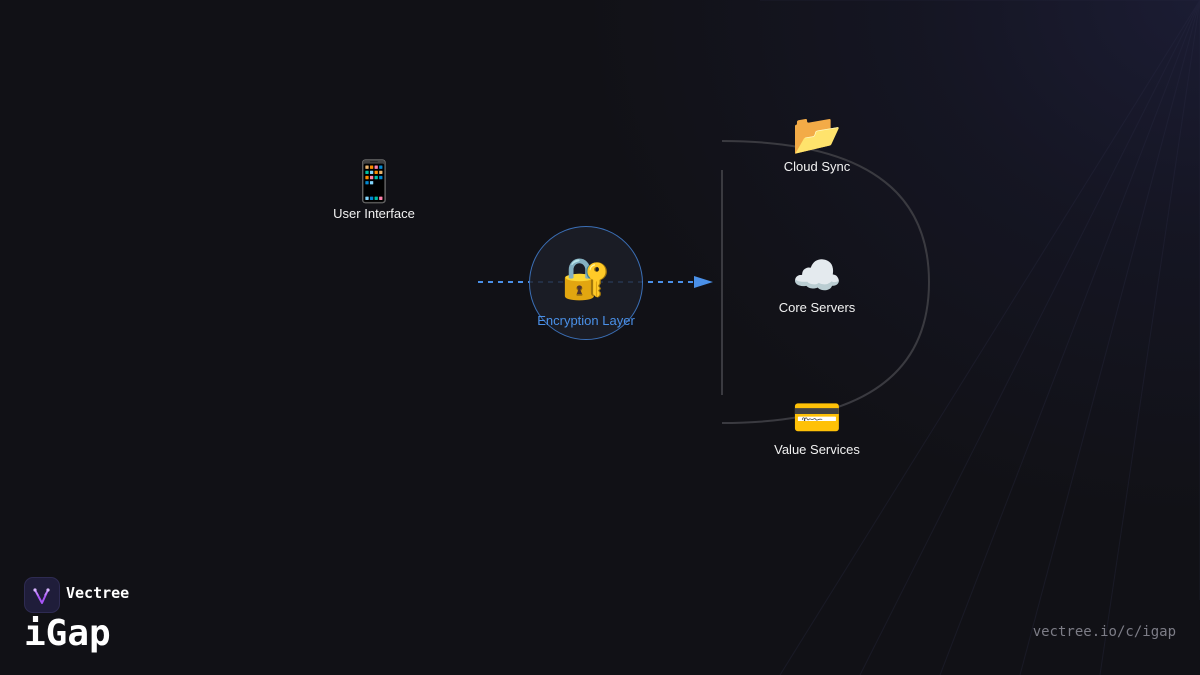  Describe the element at coordinates (1104, 632) in the screenshot. I see `brand-url: vectree.io/c/igap` at that location.